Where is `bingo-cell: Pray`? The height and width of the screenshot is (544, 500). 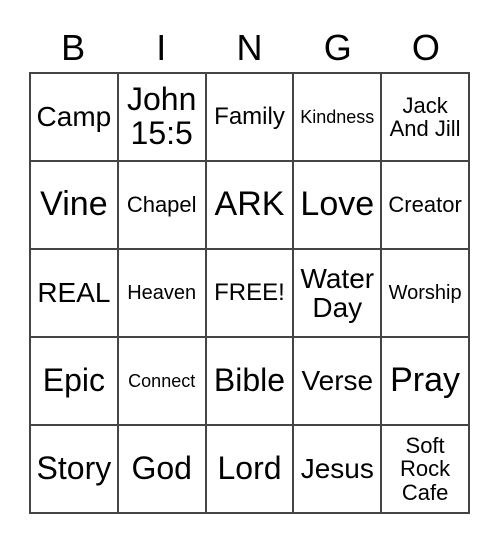
bingo-cell: Pray is located at coordinates (425, 381).